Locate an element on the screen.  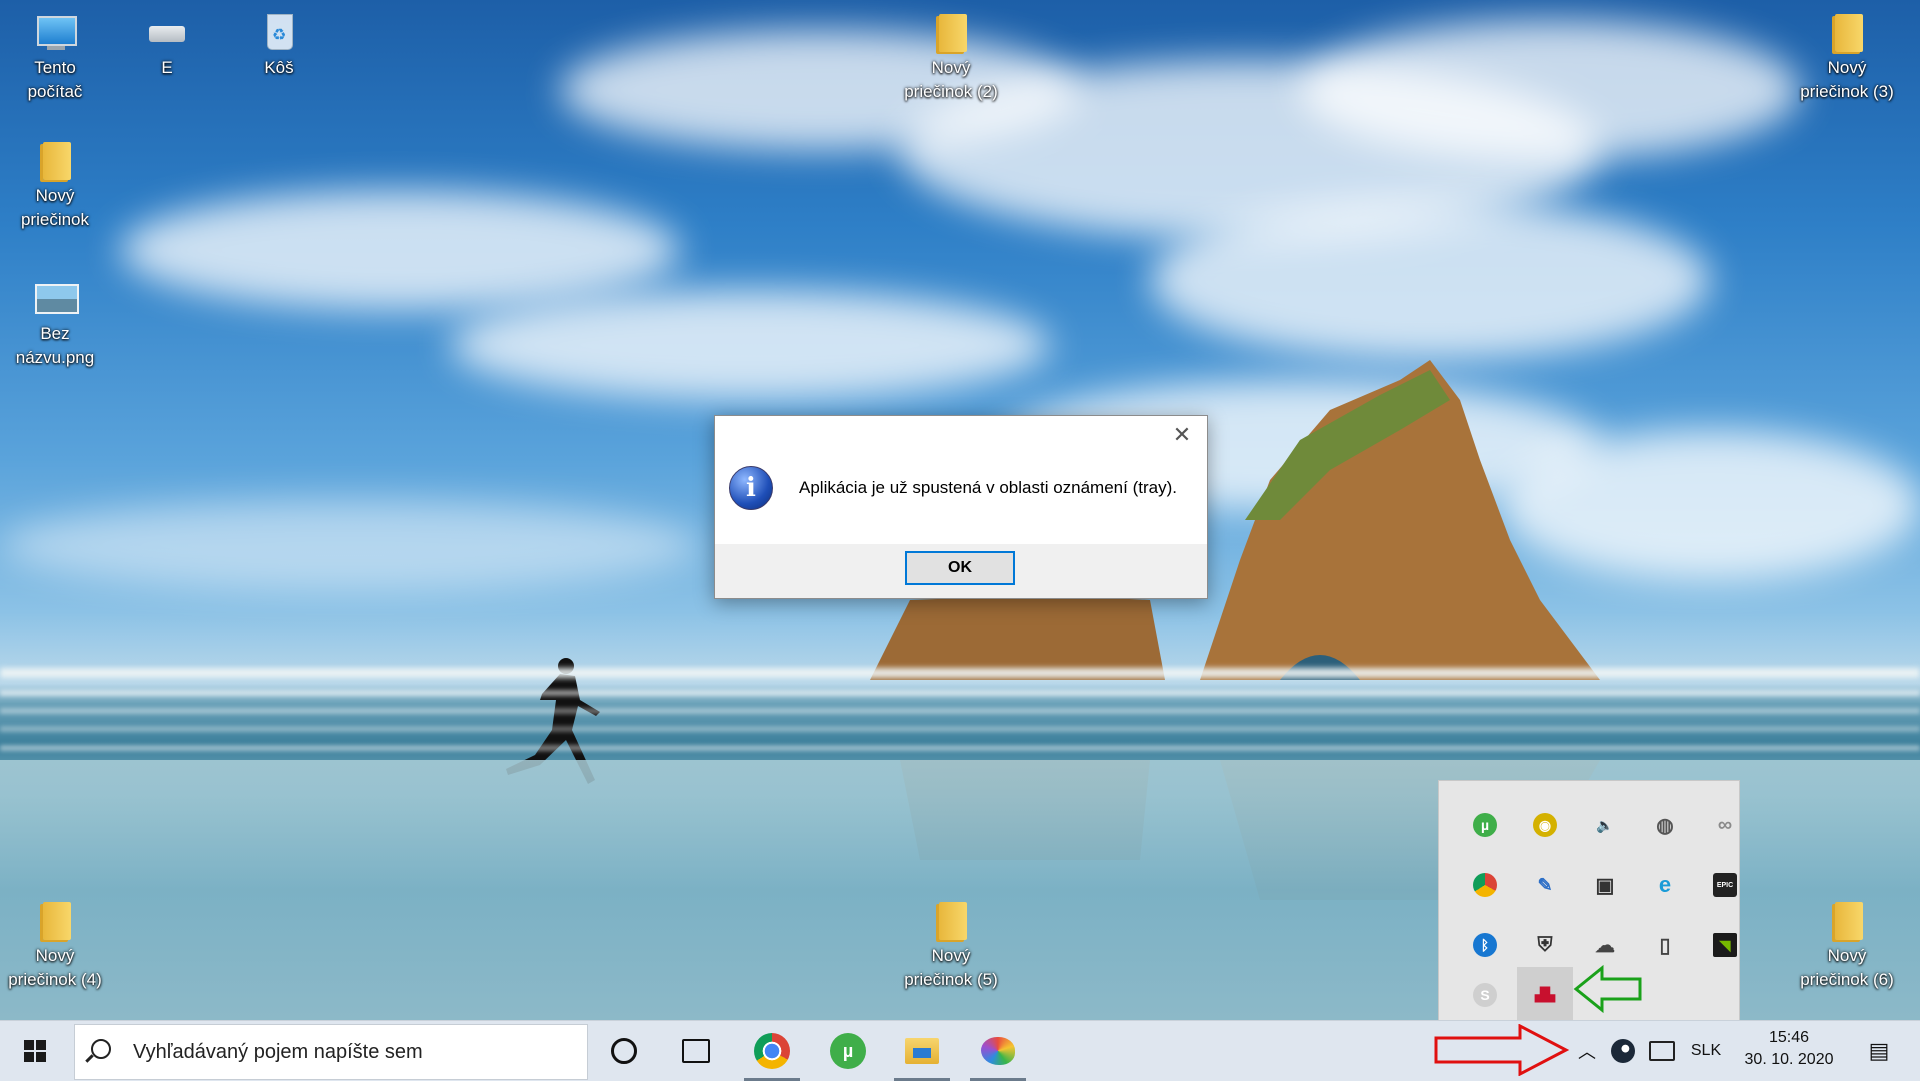
skype-icon: S is located at coordinates (1485, 995).